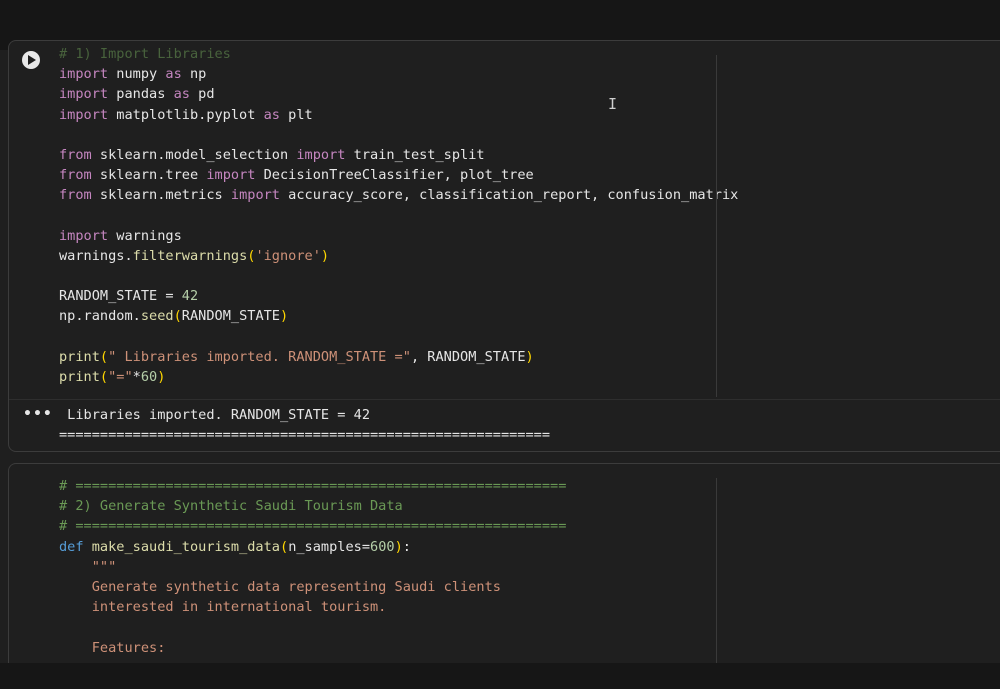  What do you see at coordinates (133, 74) in the screenshot?
I see `code-line: import numpy as np` at bounding box center [133, 74].